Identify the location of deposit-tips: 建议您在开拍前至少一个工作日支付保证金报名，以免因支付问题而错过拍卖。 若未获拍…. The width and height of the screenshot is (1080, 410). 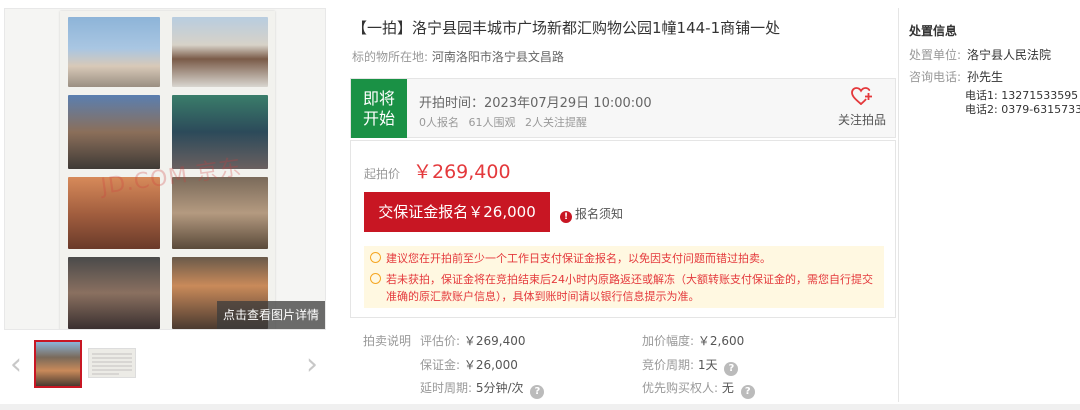
(624, 277).